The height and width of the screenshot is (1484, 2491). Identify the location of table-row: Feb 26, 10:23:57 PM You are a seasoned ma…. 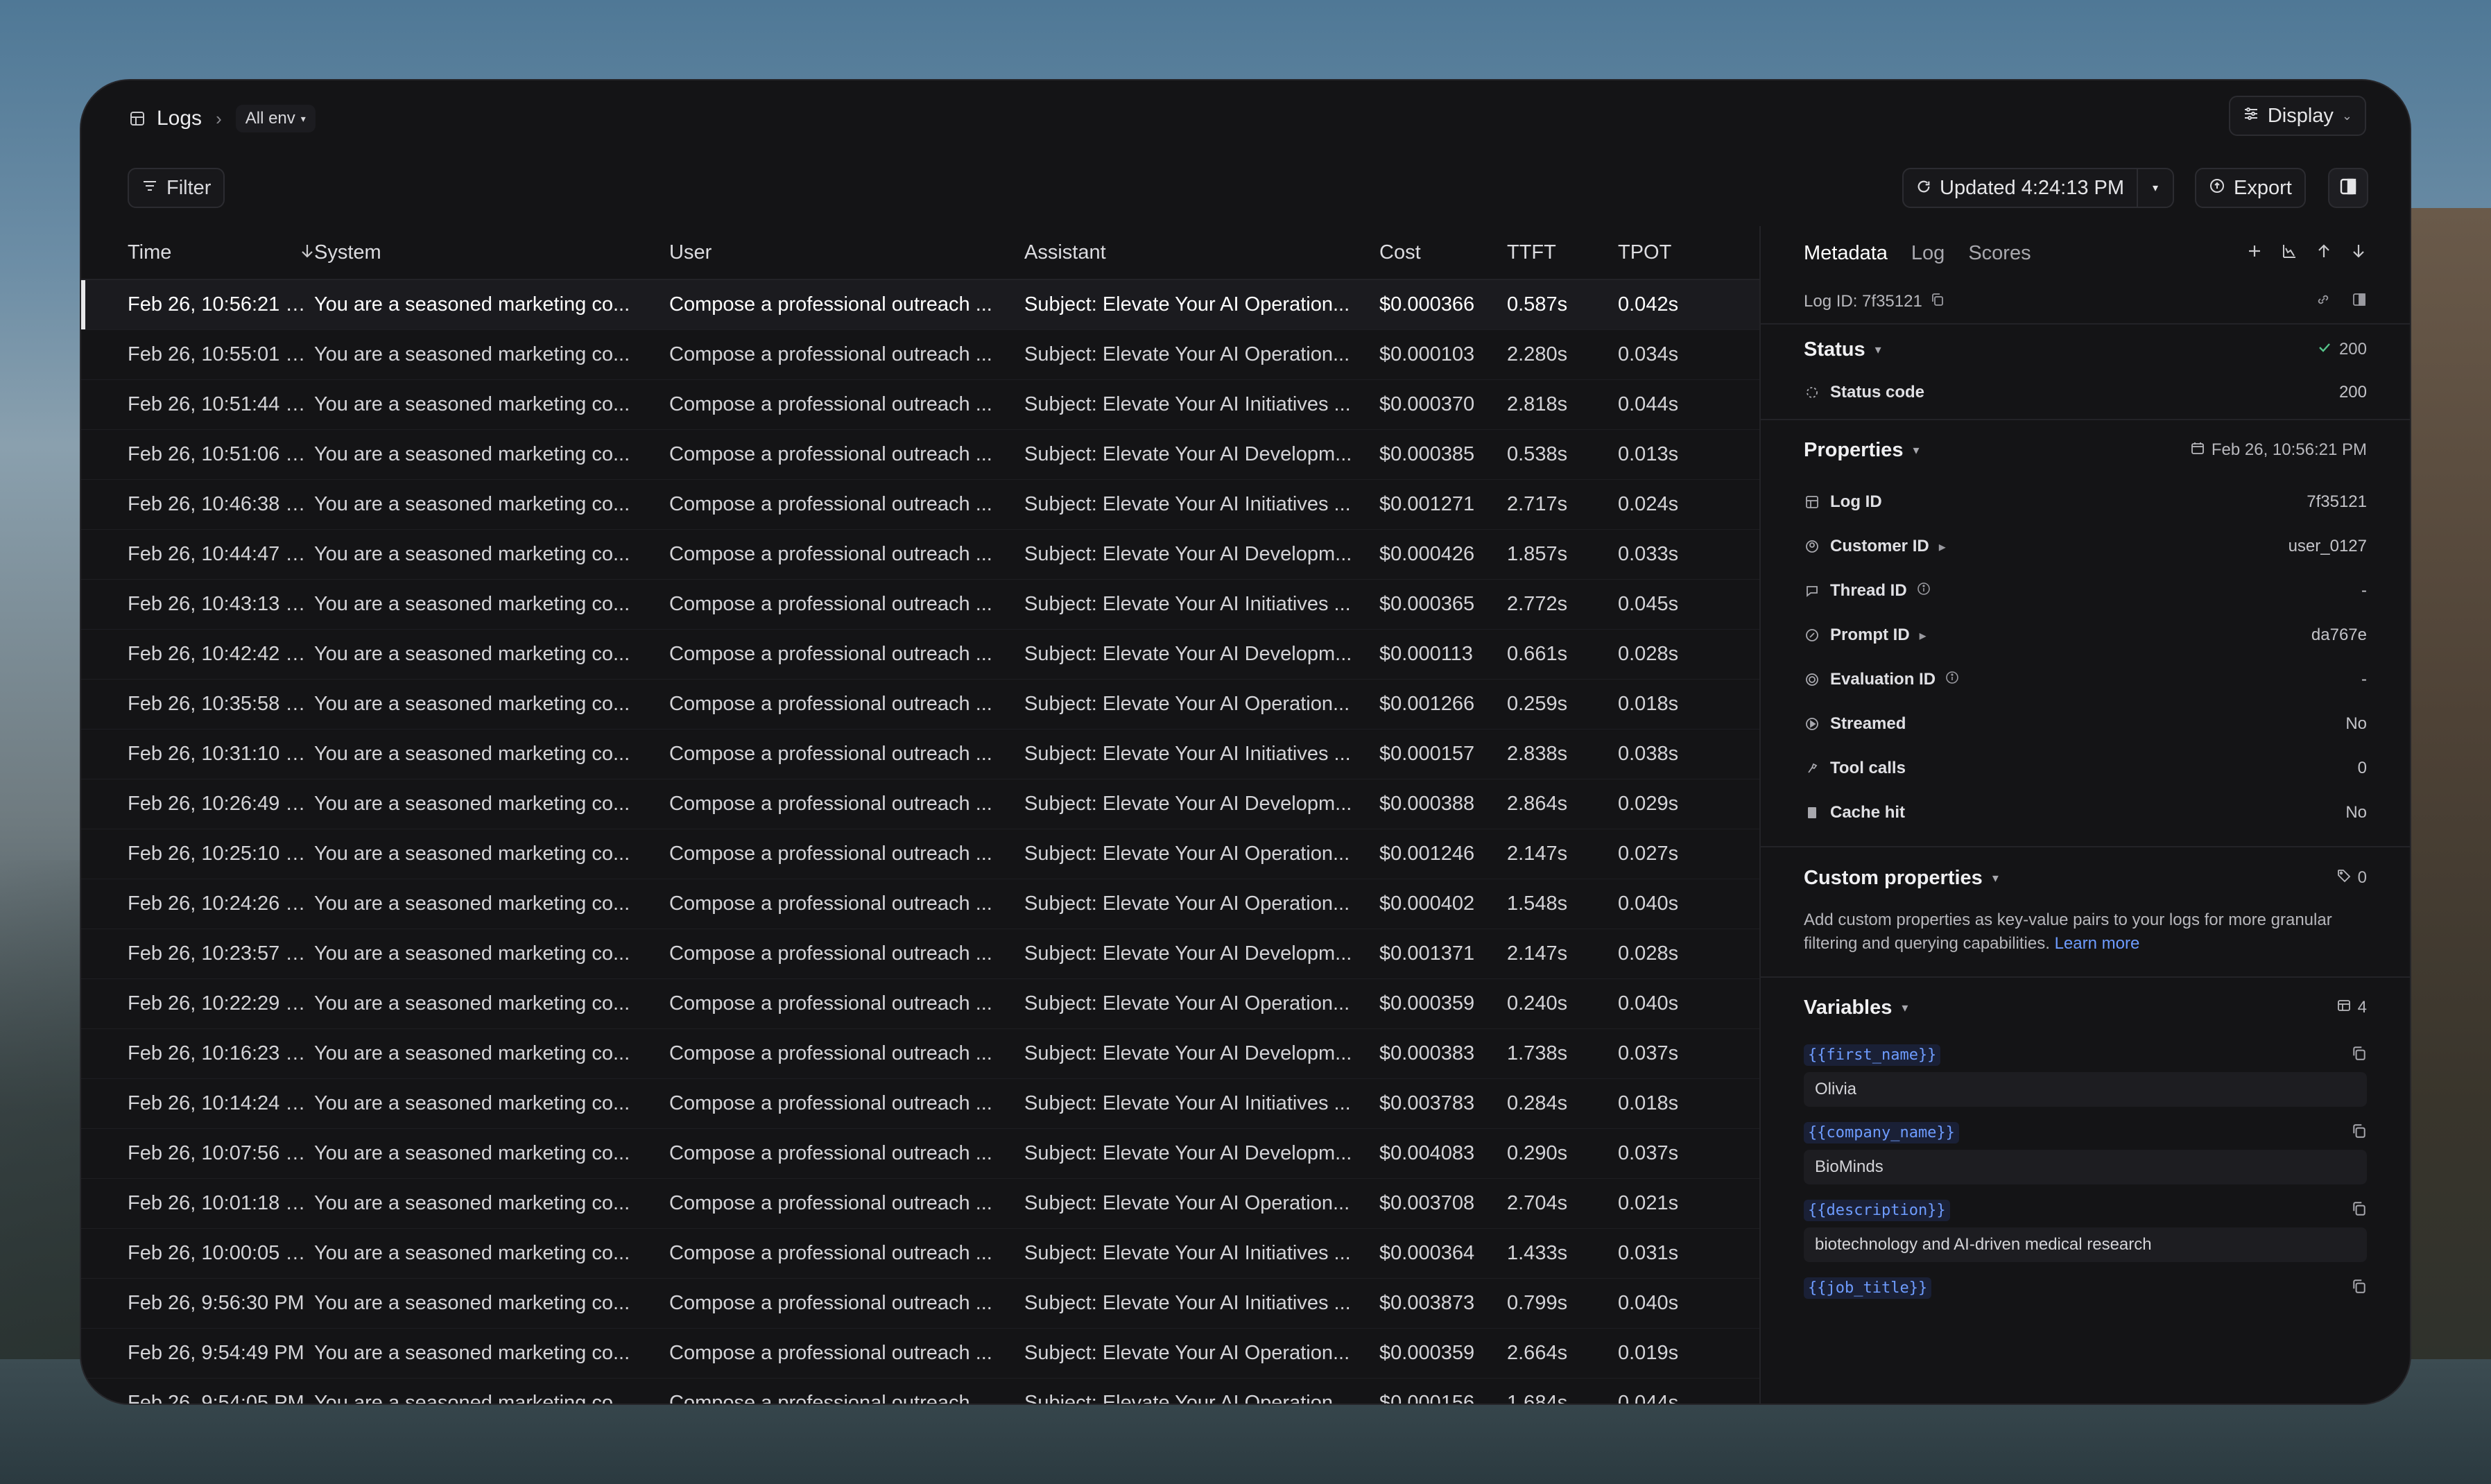
(920, 954).